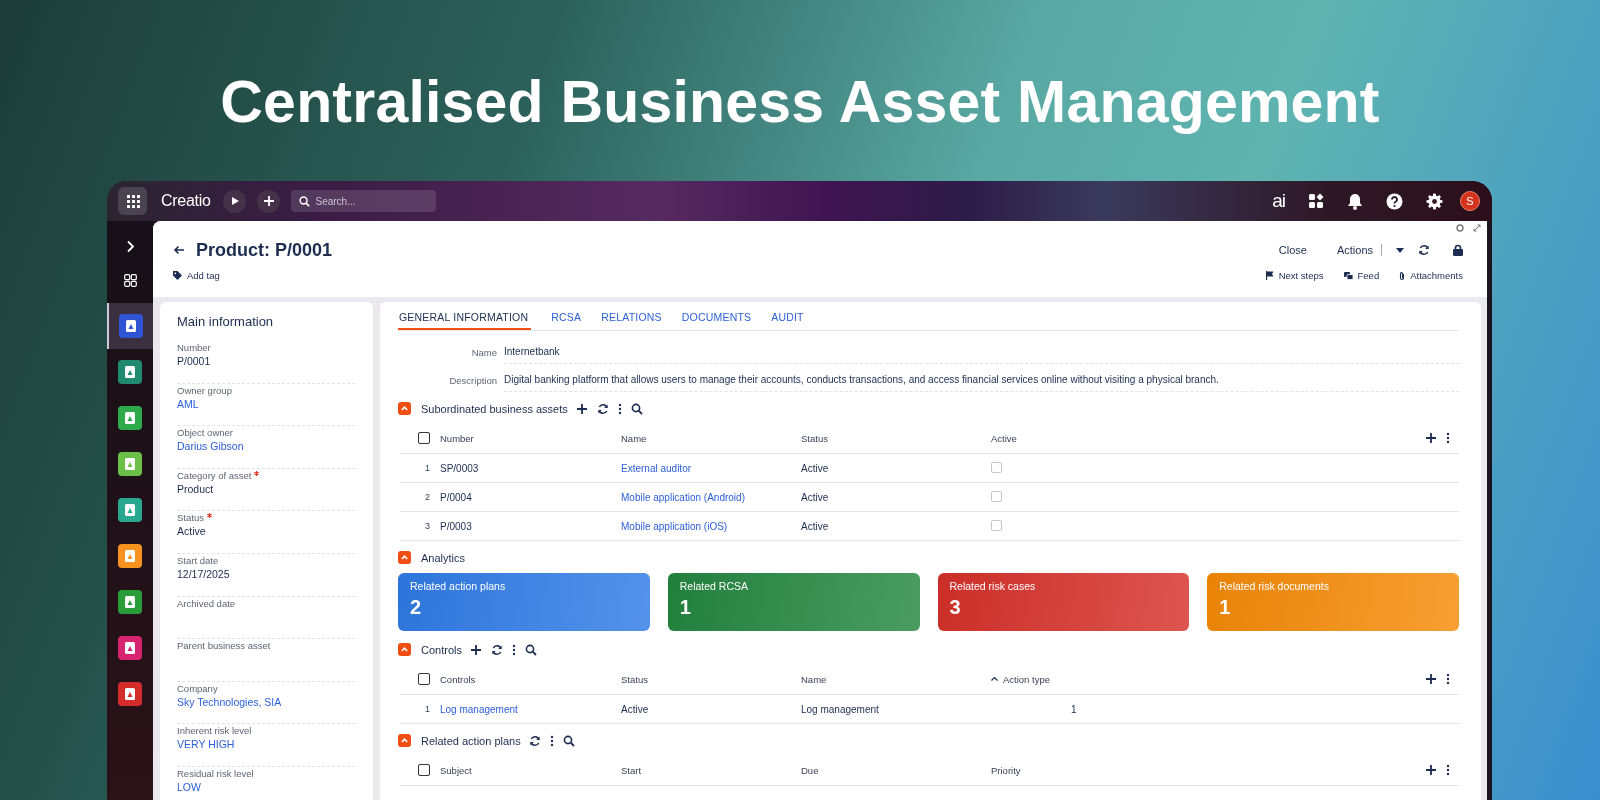 This screenshot has height=800, width=1600. What do you see at coordinates (714, 586) in the screenshot?
I see `metric-label: Related RCSA` at bounding box center [714, 586].